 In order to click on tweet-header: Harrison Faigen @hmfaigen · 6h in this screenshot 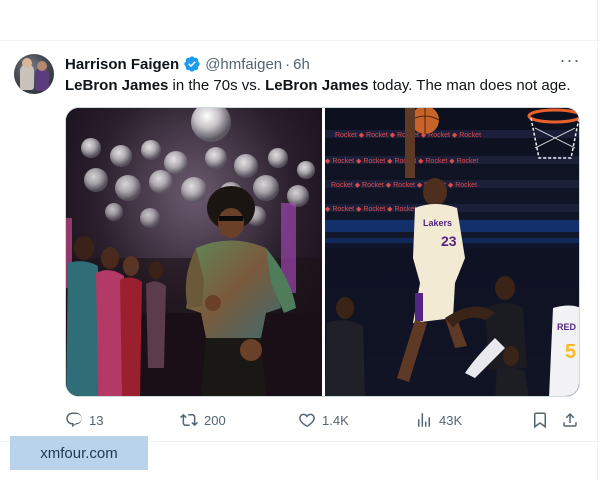, I will do `click(187, 64)`.